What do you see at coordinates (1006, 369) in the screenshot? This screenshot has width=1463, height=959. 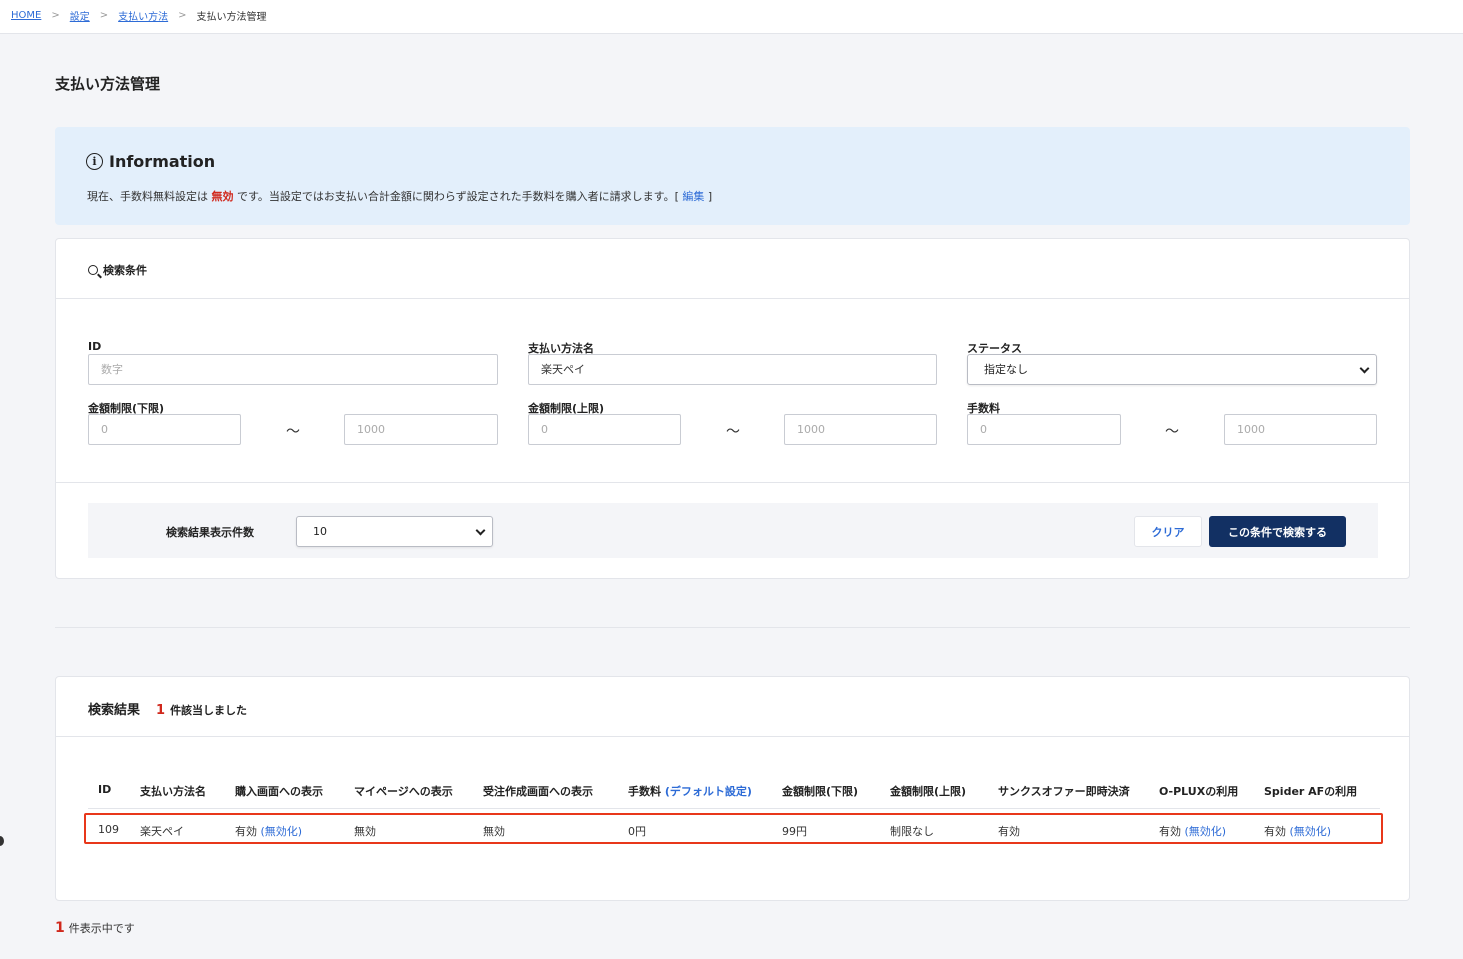 I see `status-select-value: 指定なし` at bounding box center [1006, 369].